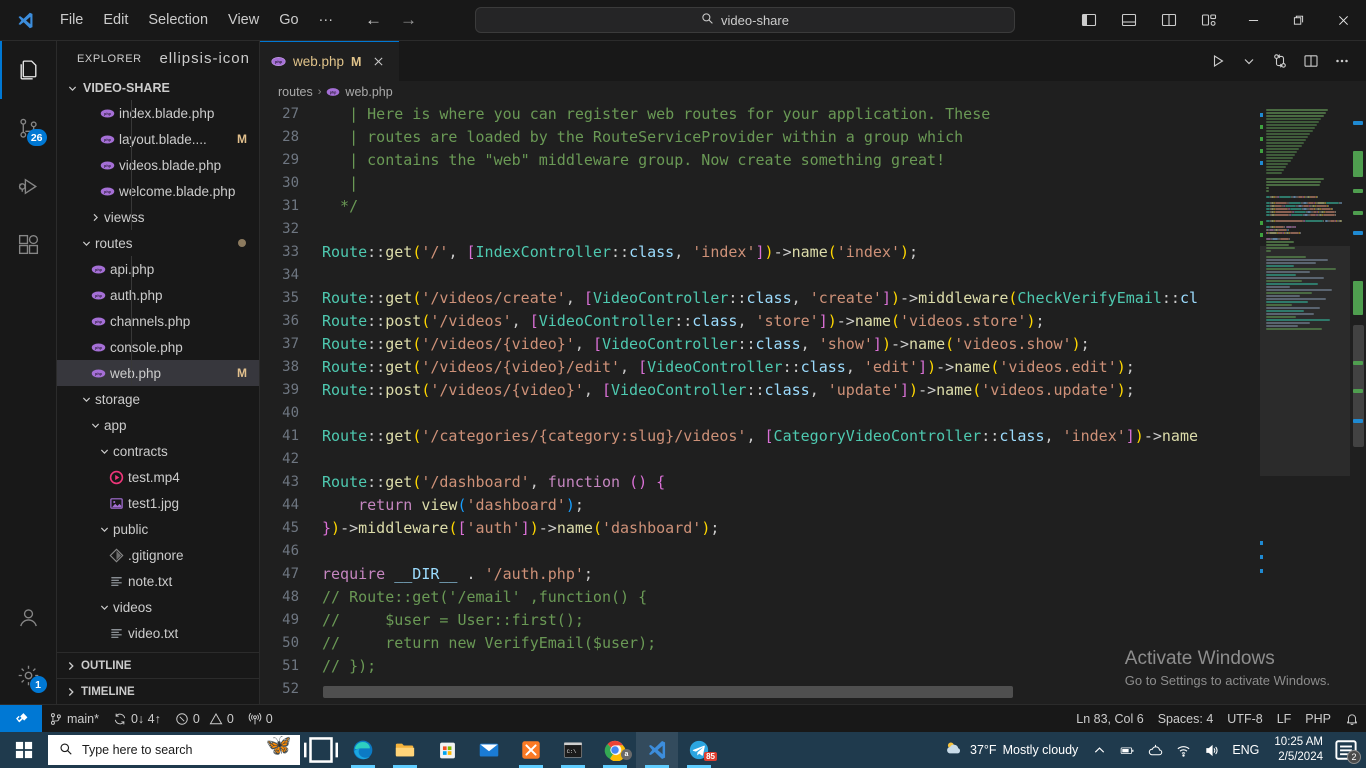  Describe the element at coordinates (28, 128) in the screenshot. I see `activity-item-source-control: 26` at that location.